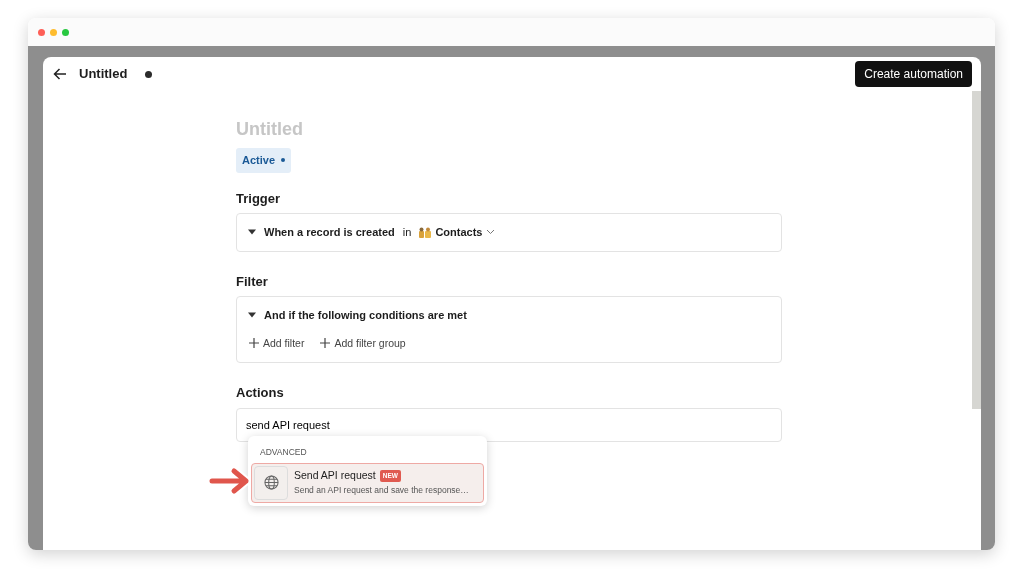 This screenshot has height=588, width=1024. What do you see at coordinates (329, 232) in the screenshot?
I see `trigger-event: When a record is created` at bounding box center [329, 232].